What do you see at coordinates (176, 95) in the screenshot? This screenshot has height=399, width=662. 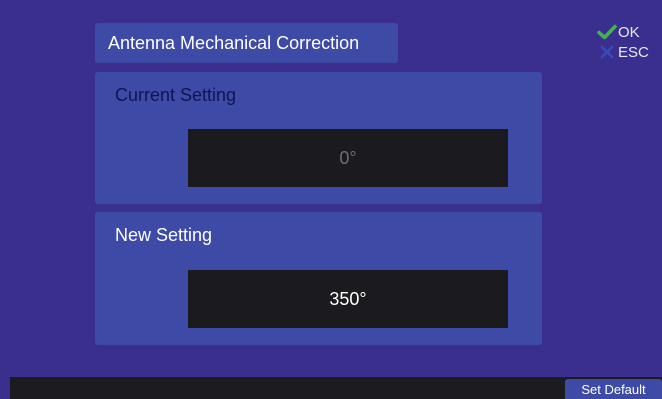 I see `current-setting-label: Current Setting` at bounding box center [176, 95].